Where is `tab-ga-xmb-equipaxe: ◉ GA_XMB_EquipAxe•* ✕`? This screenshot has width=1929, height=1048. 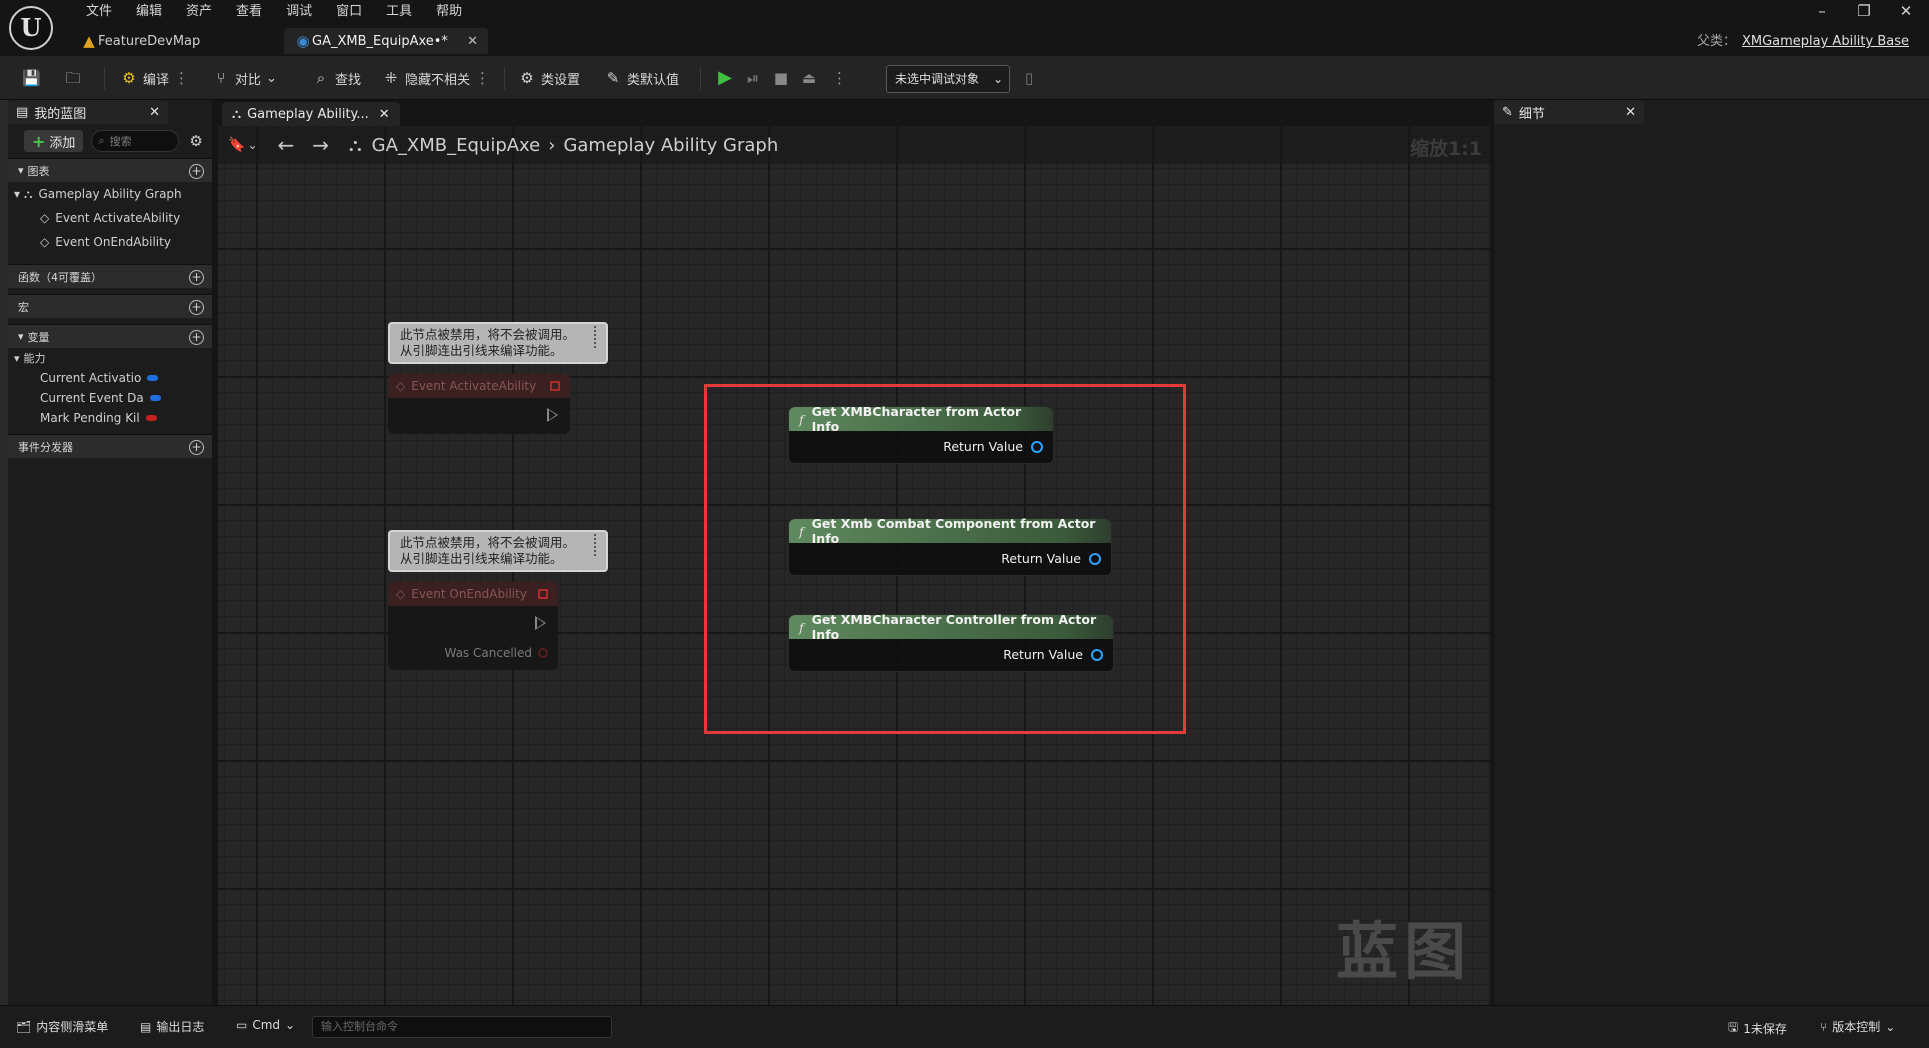 tab-ga-xmb-equipaxe: ◉ GA_XMB_EquipAxe•* ✕ is located at coordinates (386, 41).